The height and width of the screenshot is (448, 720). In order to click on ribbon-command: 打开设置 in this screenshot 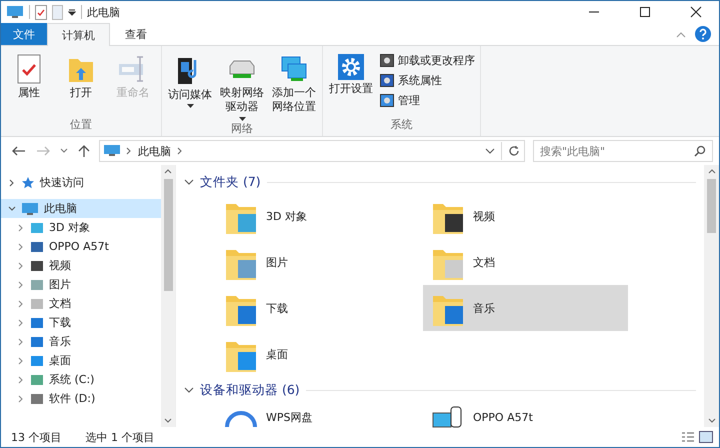, I will do `click(351, 72)`.